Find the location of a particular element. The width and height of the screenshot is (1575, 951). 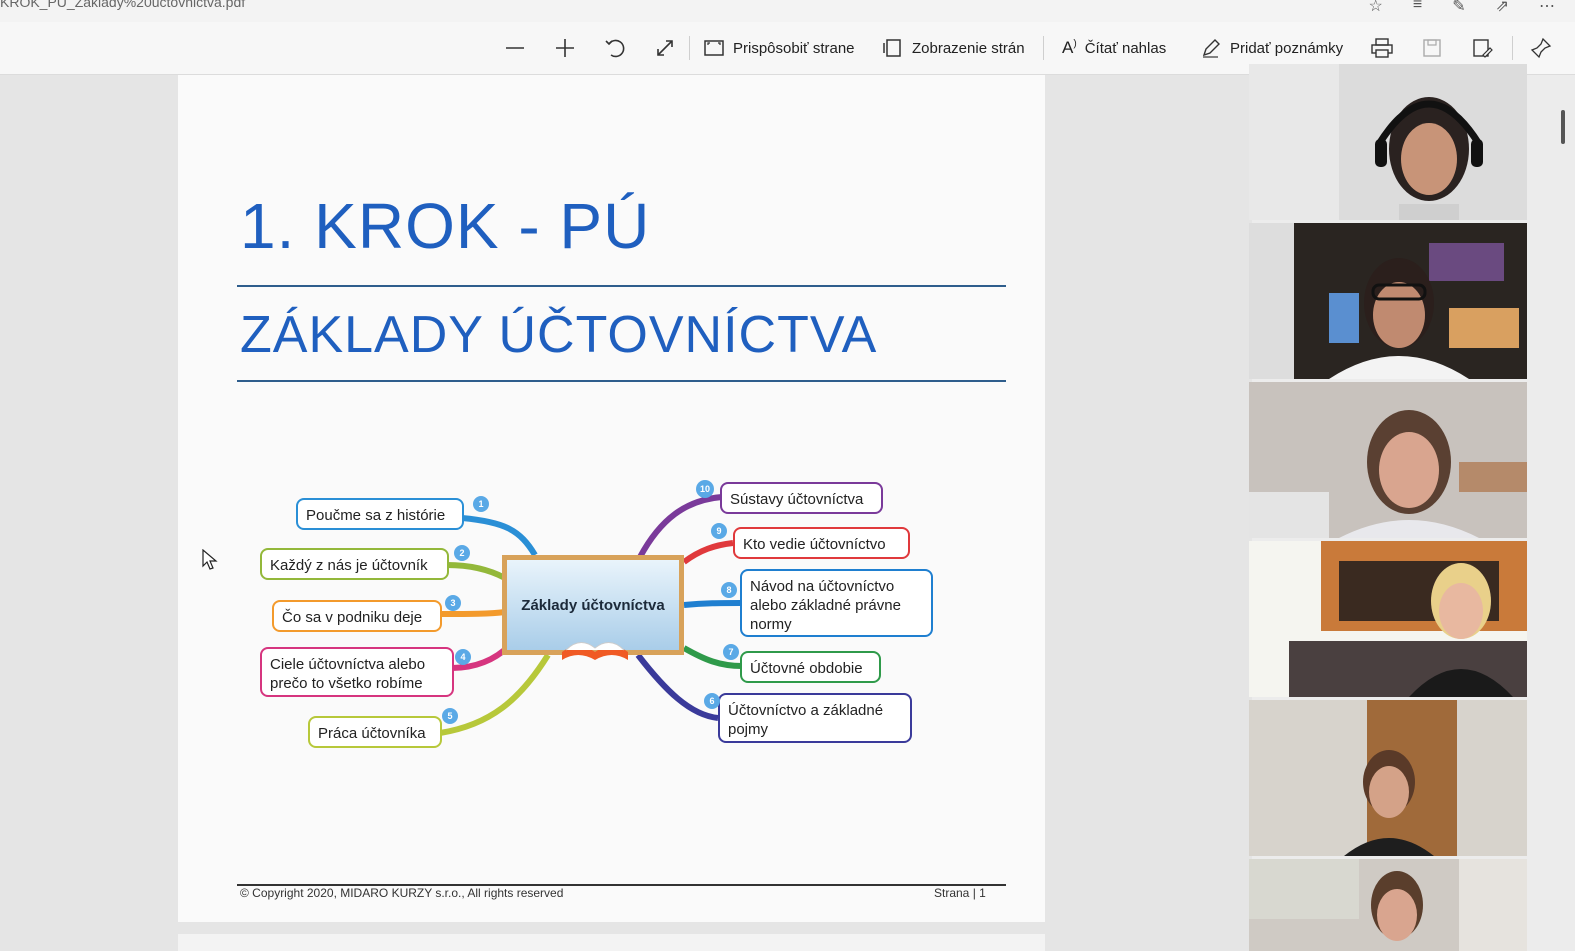

read-aloud-label: Čítať nahlas is located at coordinates (1125, 48).